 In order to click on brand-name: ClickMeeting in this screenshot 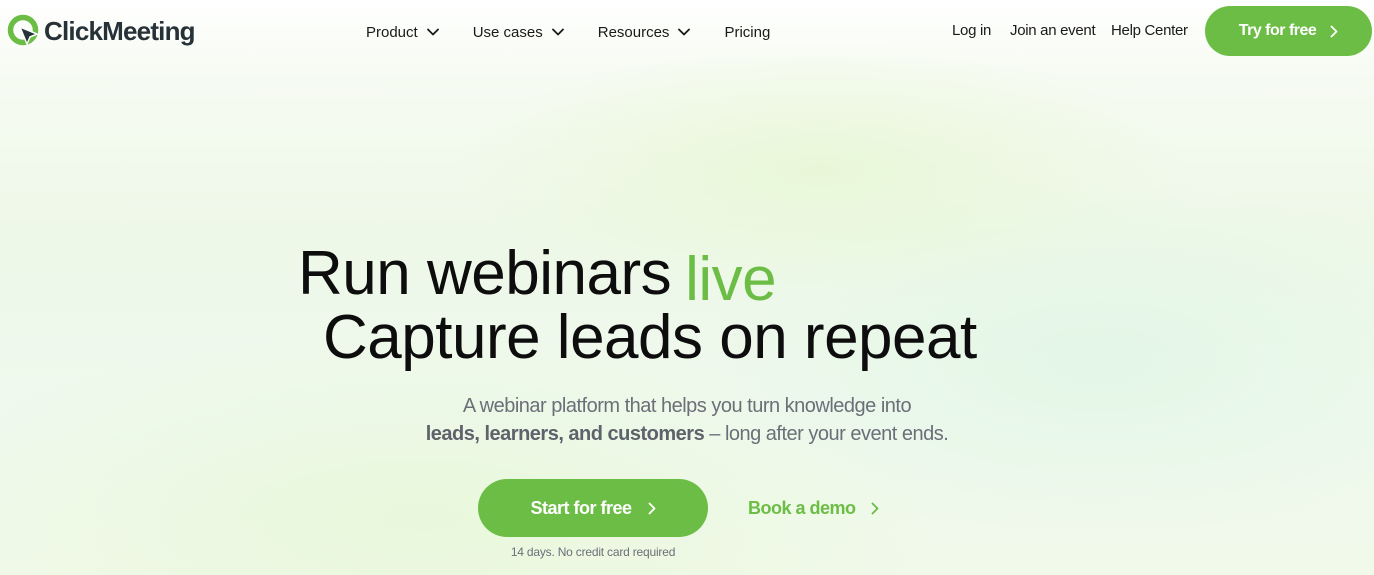, I will do `click(120, 30)`.